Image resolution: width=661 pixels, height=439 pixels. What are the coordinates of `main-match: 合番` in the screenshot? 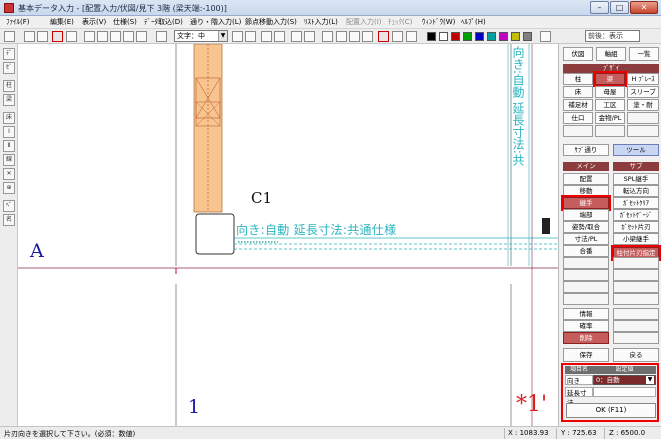 It's located at (586, 251).